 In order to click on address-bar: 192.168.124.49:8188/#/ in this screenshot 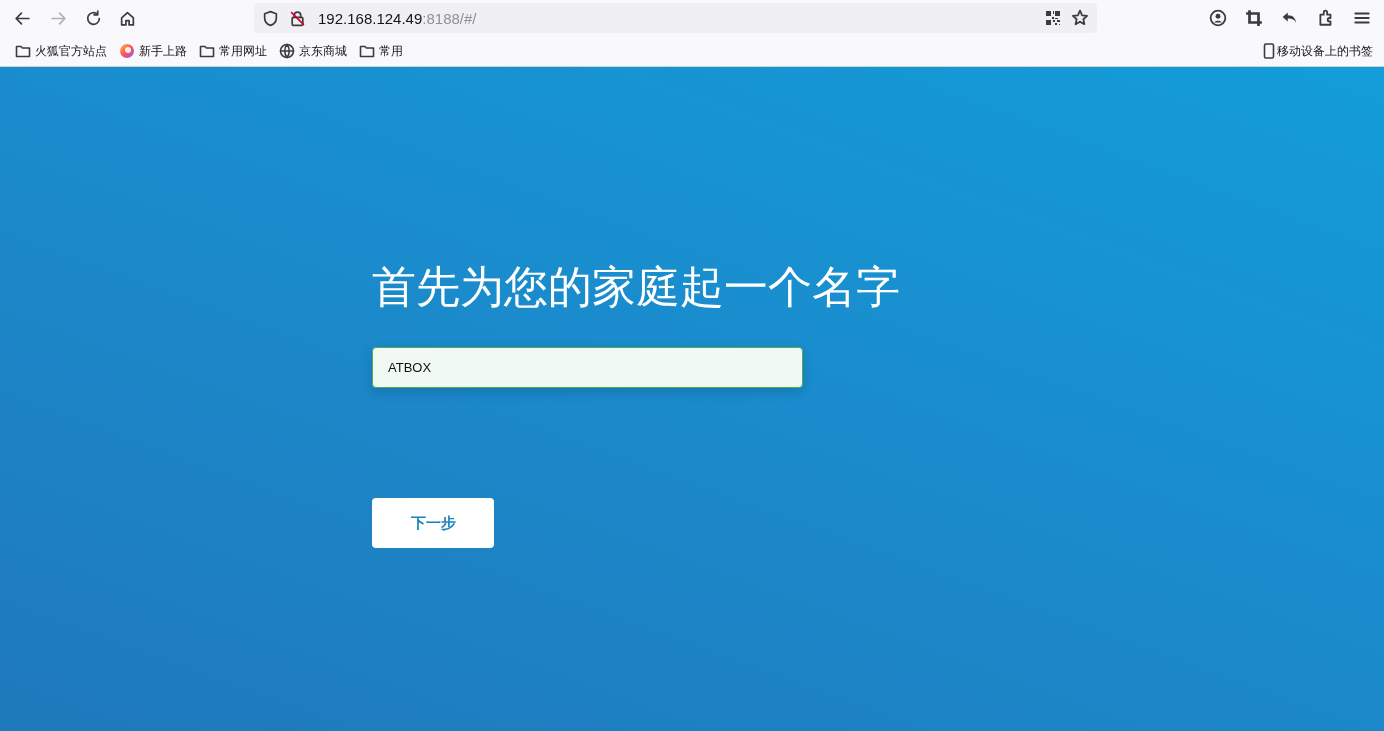, I will do `click(675, 18)`.